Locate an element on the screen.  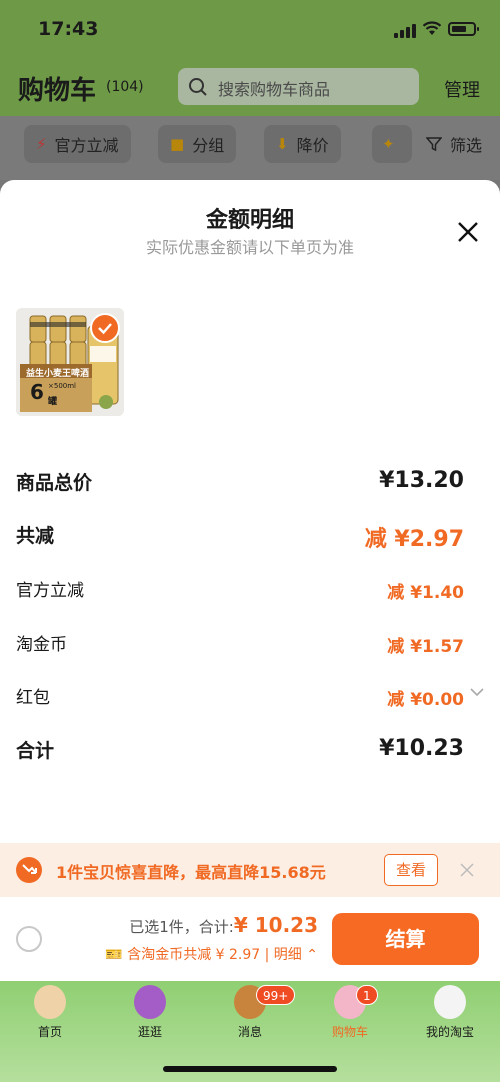
view-button: 查看 is located at coordinates (411, 870).